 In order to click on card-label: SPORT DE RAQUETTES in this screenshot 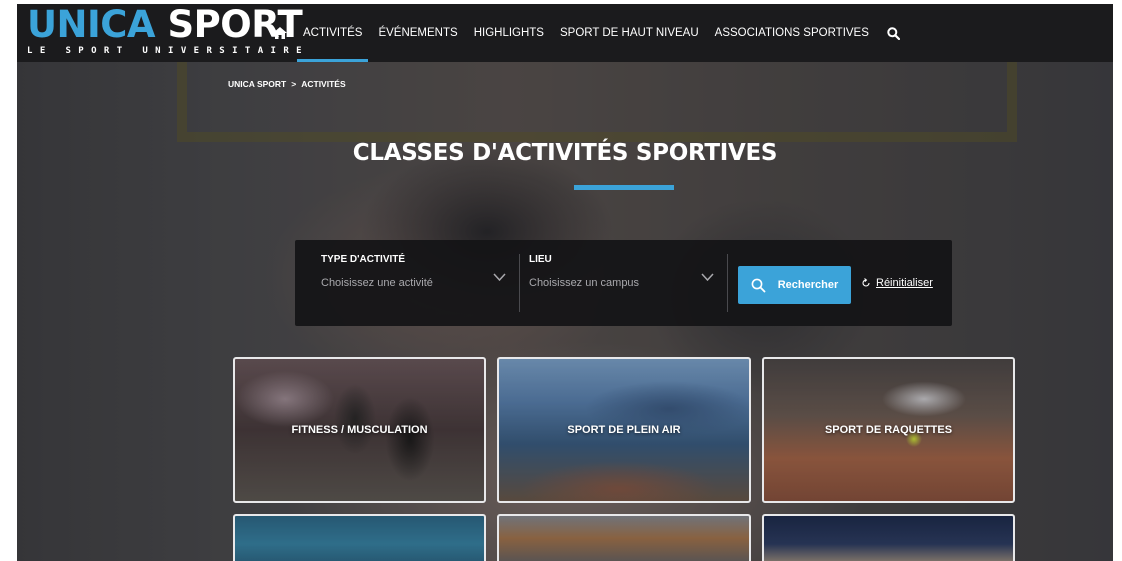, I will do `click(888, 430)`.